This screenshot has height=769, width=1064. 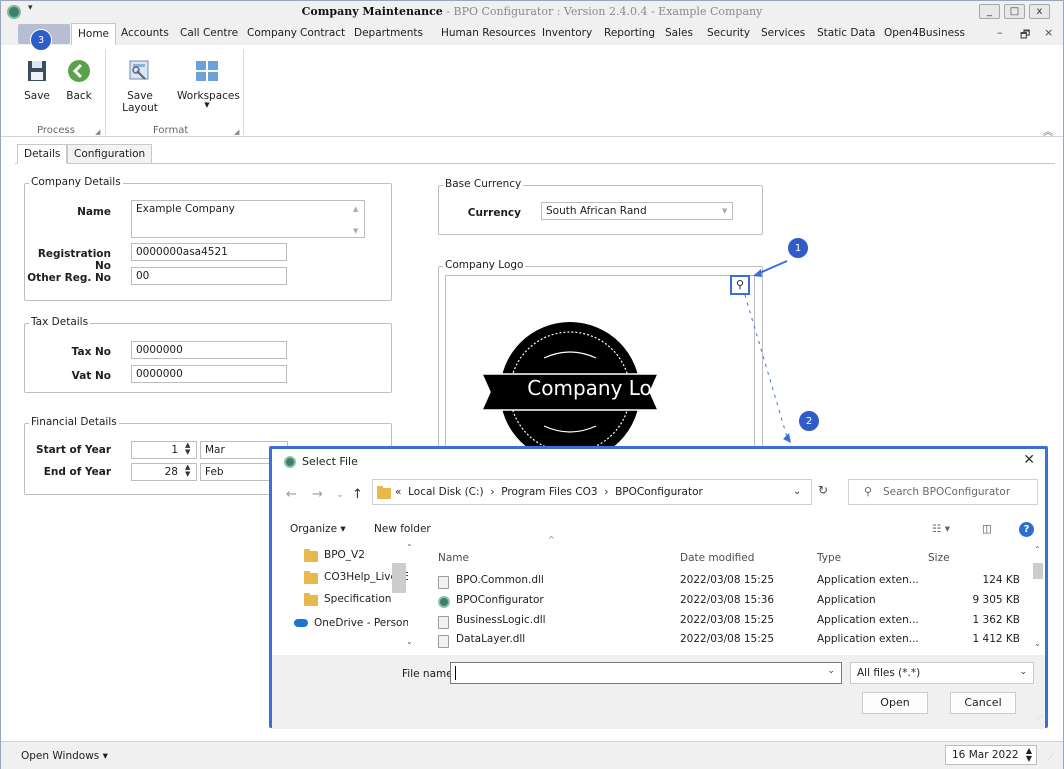 I want to click on maximize-button: □, so click(x=1014, y=11).